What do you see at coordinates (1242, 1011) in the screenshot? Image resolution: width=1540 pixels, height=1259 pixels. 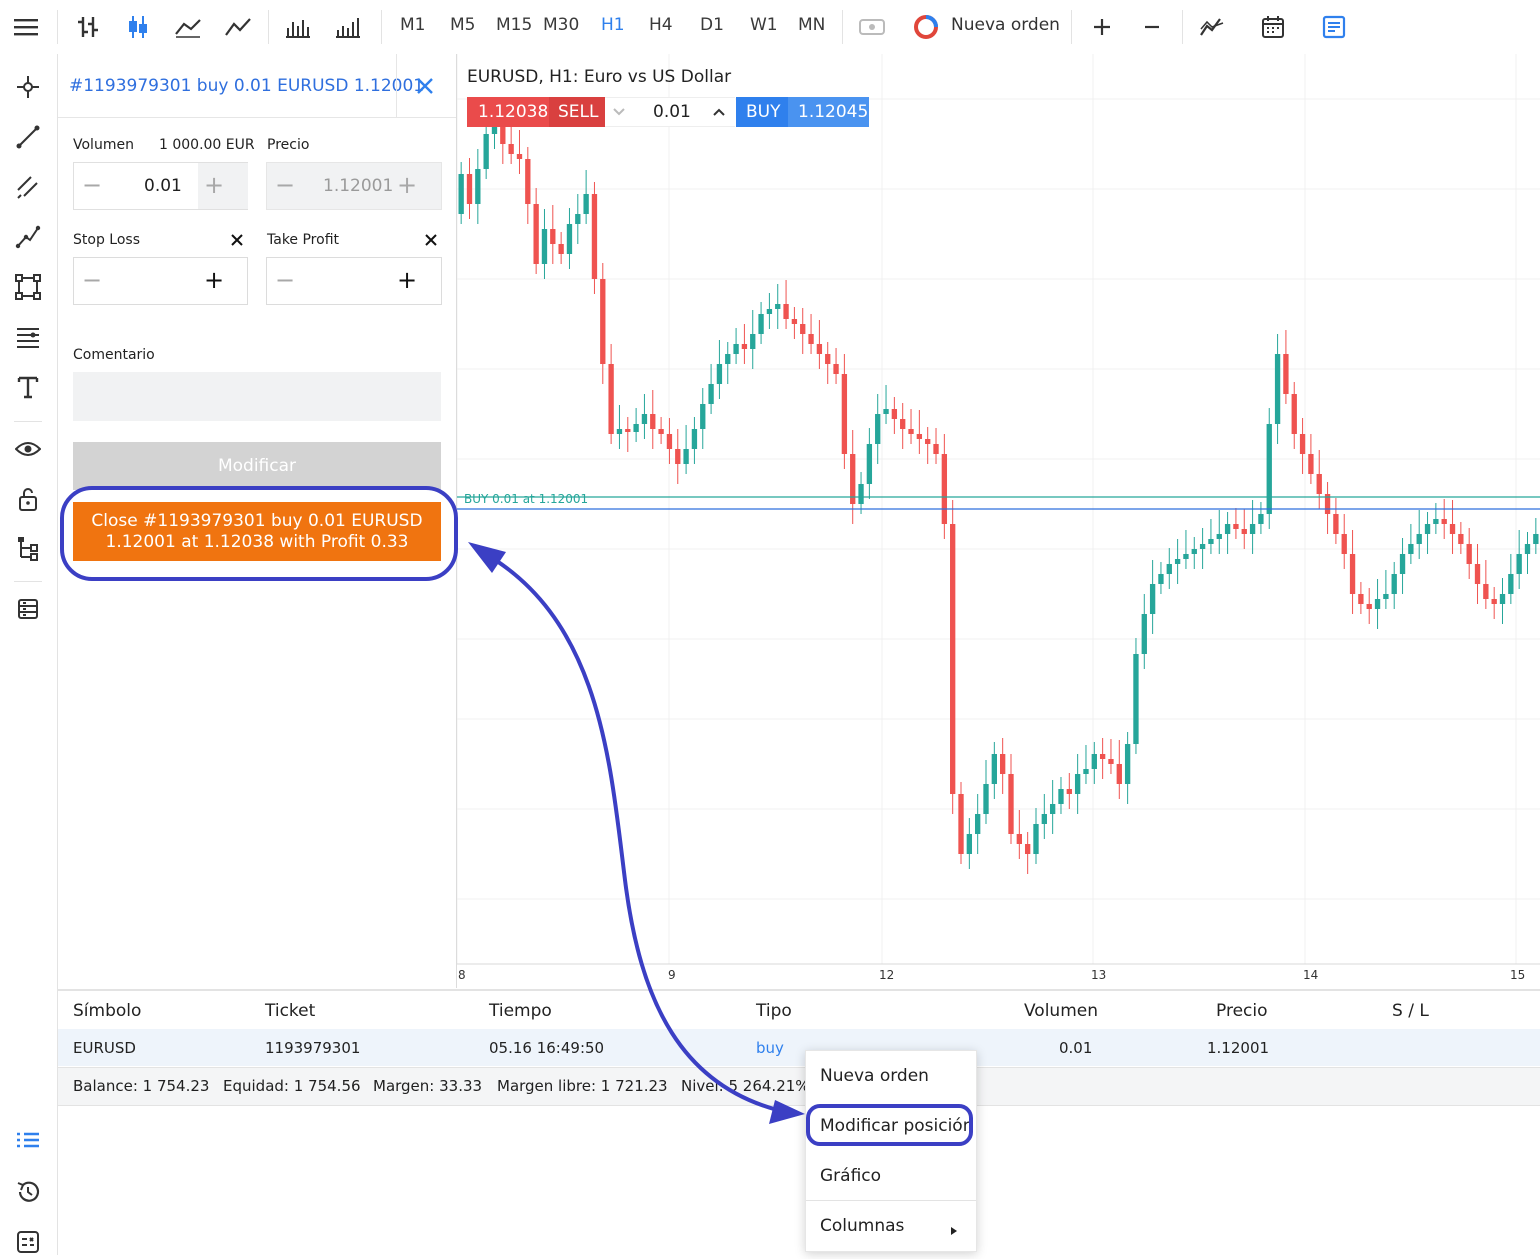 I see `col-header-price: Precio` at bounding box center [1242, 1011].